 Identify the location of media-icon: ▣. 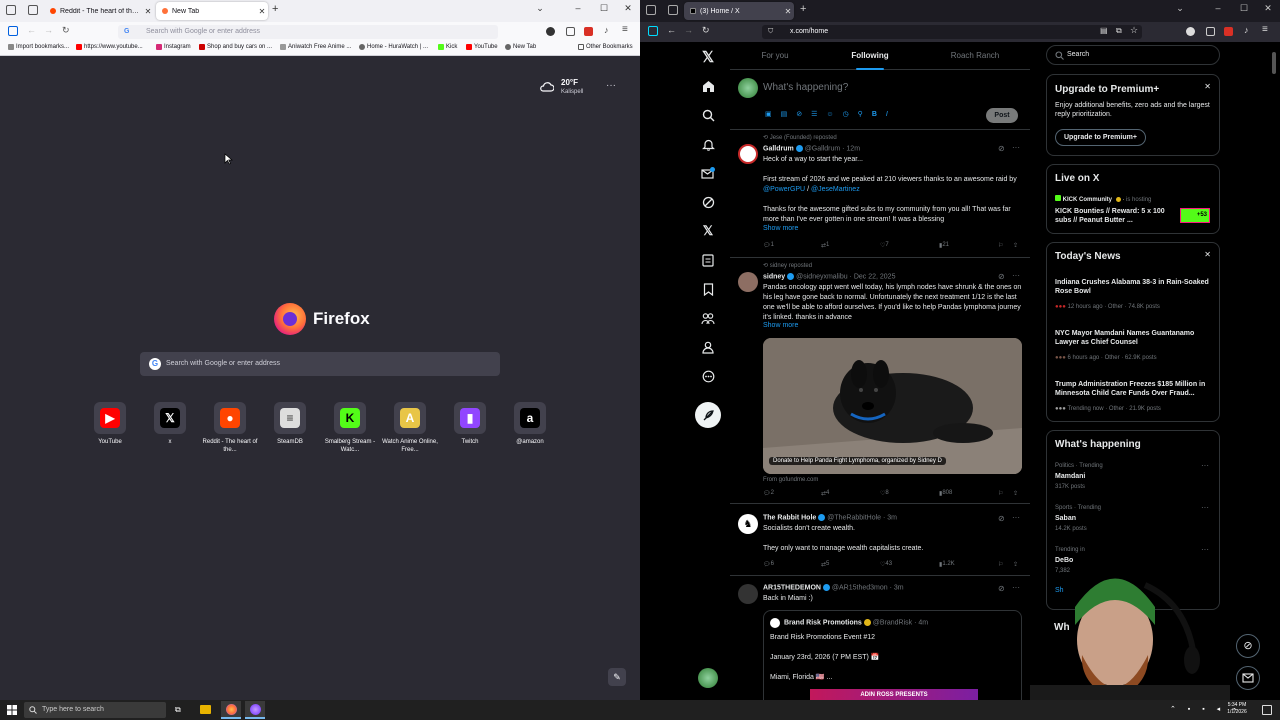
(773, 114).